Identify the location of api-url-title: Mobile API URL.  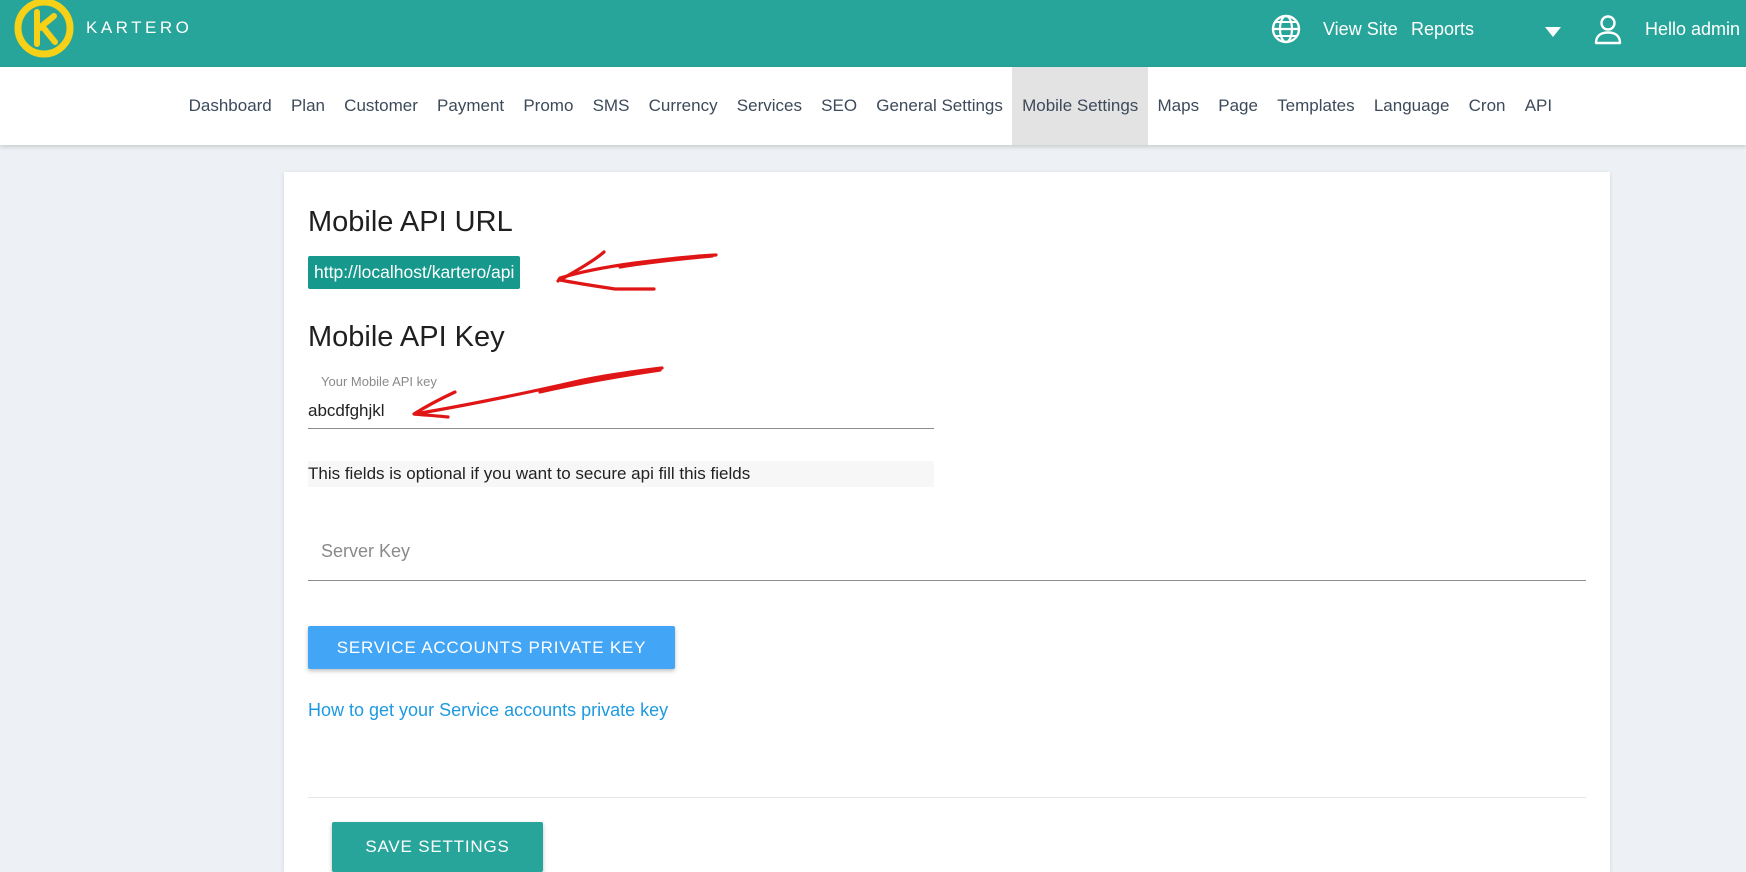
(410, 222).